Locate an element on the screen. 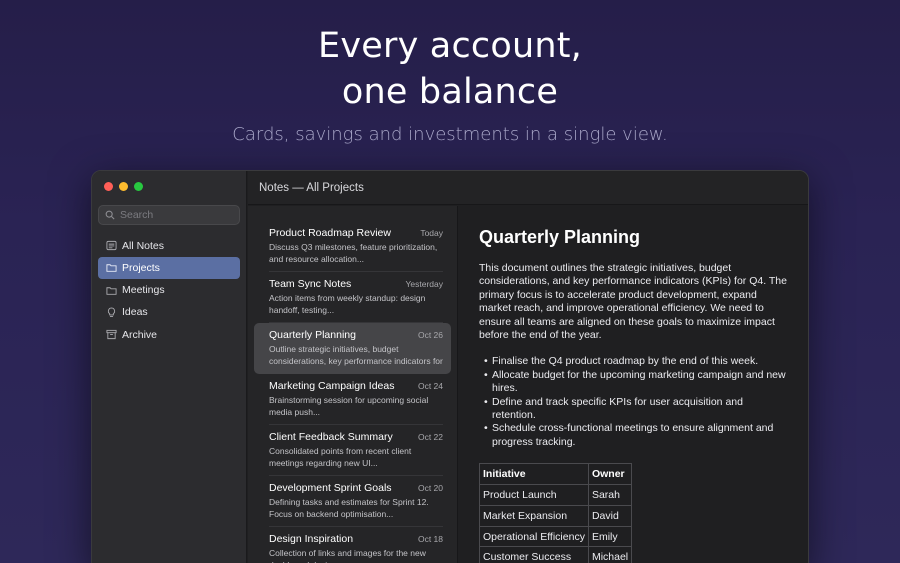 The height and width of the screenshot is (563, 900). table-cell: Operational Efficiency is located at coordinates (534, 536).